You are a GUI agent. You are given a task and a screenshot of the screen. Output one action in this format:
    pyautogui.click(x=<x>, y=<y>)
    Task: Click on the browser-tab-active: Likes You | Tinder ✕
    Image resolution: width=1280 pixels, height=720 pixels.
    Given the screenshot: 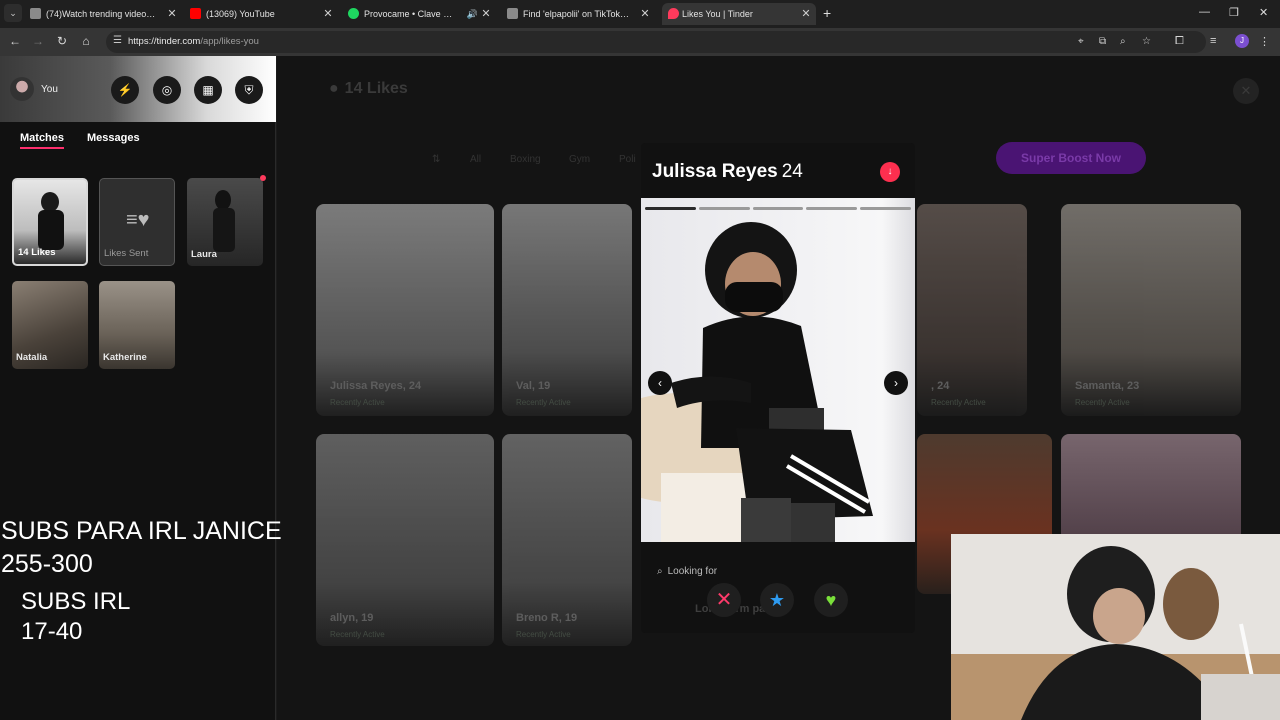 What is the action you would take?
    pyautogui.click(x=739, y=14)
    